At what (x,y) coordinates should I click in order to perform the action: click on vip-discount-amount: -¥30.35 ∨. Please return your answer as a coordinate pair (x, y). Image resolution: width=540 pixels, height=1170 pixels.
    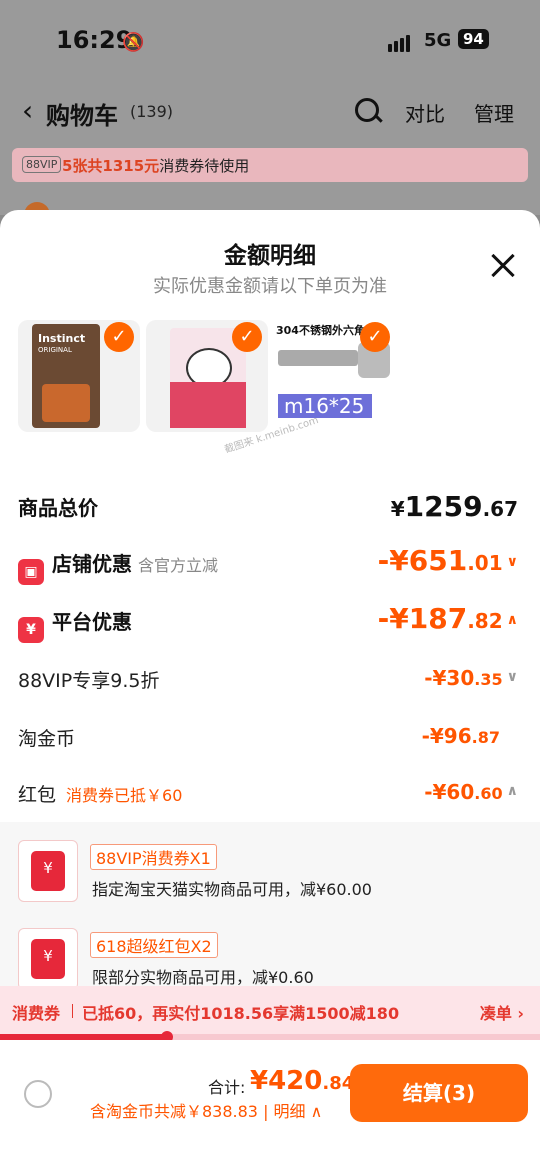
    Looking at the image, I should click on (471, 678).